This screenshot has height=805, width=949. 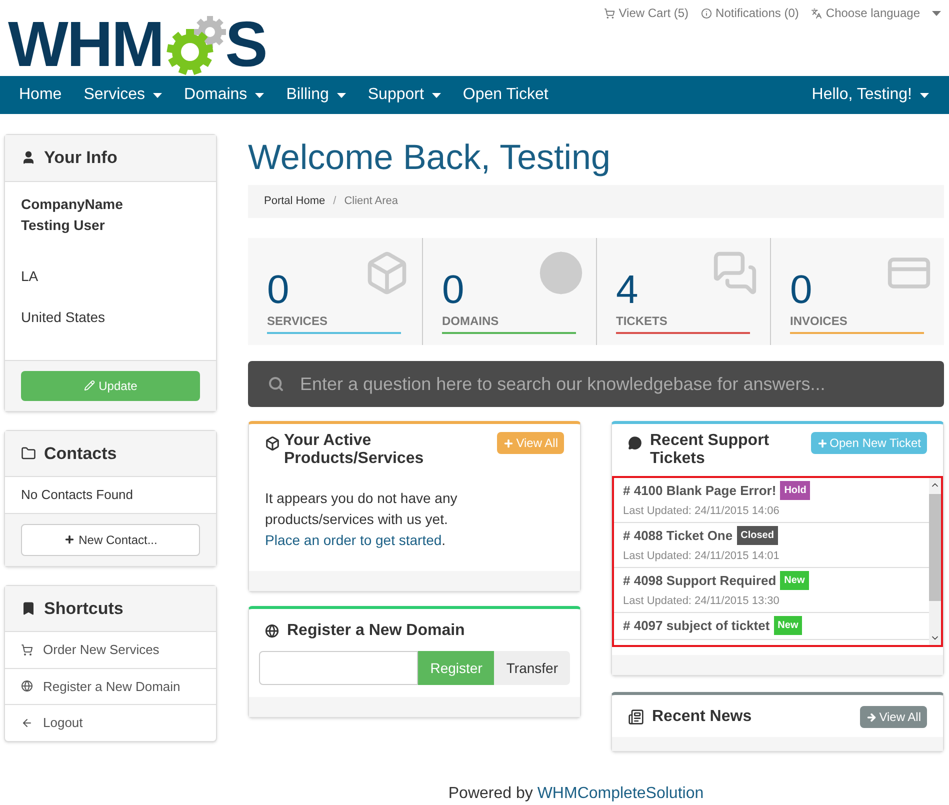 What do you see at coordinates (30, 276) in the screenshot?
I see `info-address: LA` at bounding box center [30, 276].